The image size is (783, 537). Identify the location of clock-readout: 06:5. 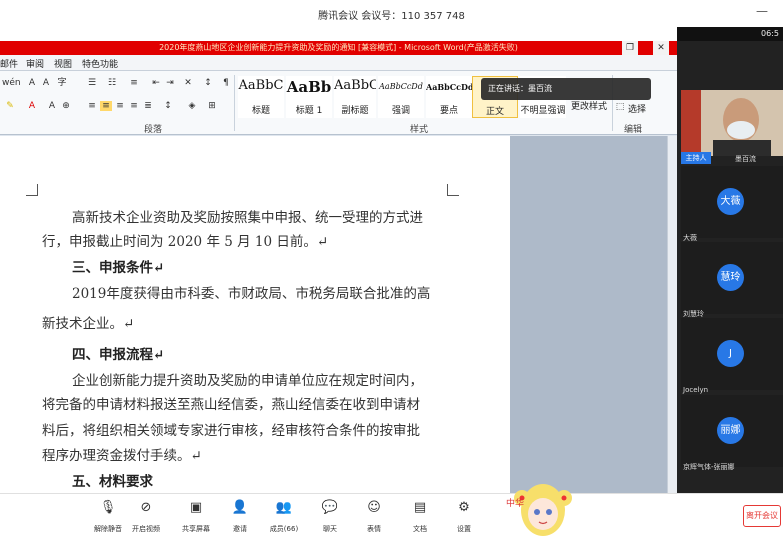
(730, 34).